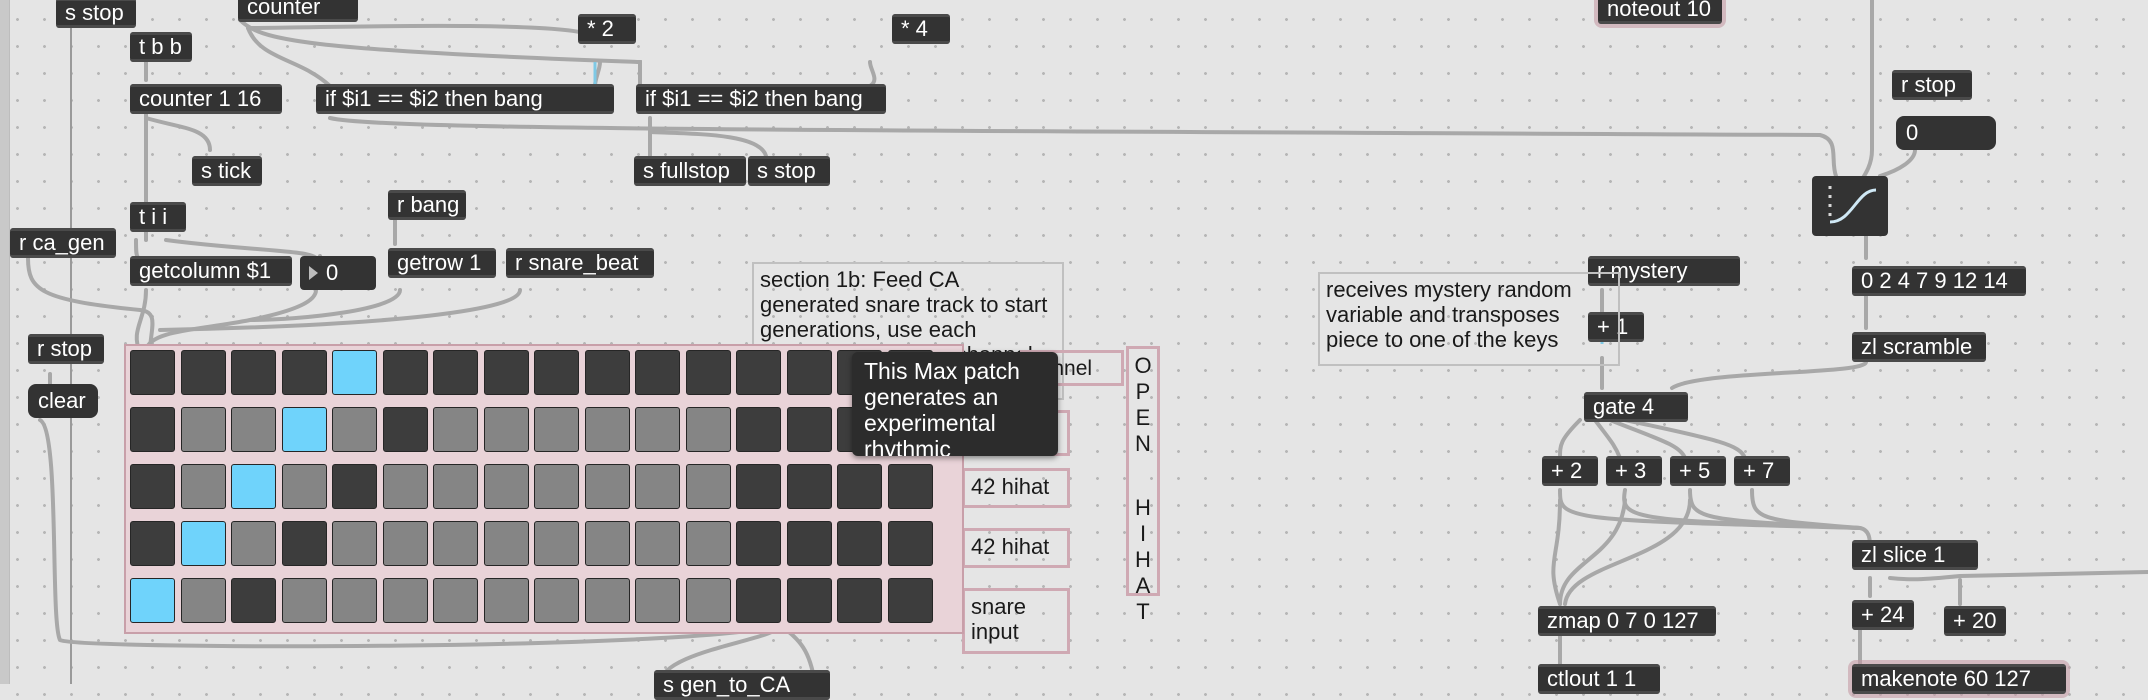  I want to click on r-stop-object-right: r stop, so click(1932, 85).